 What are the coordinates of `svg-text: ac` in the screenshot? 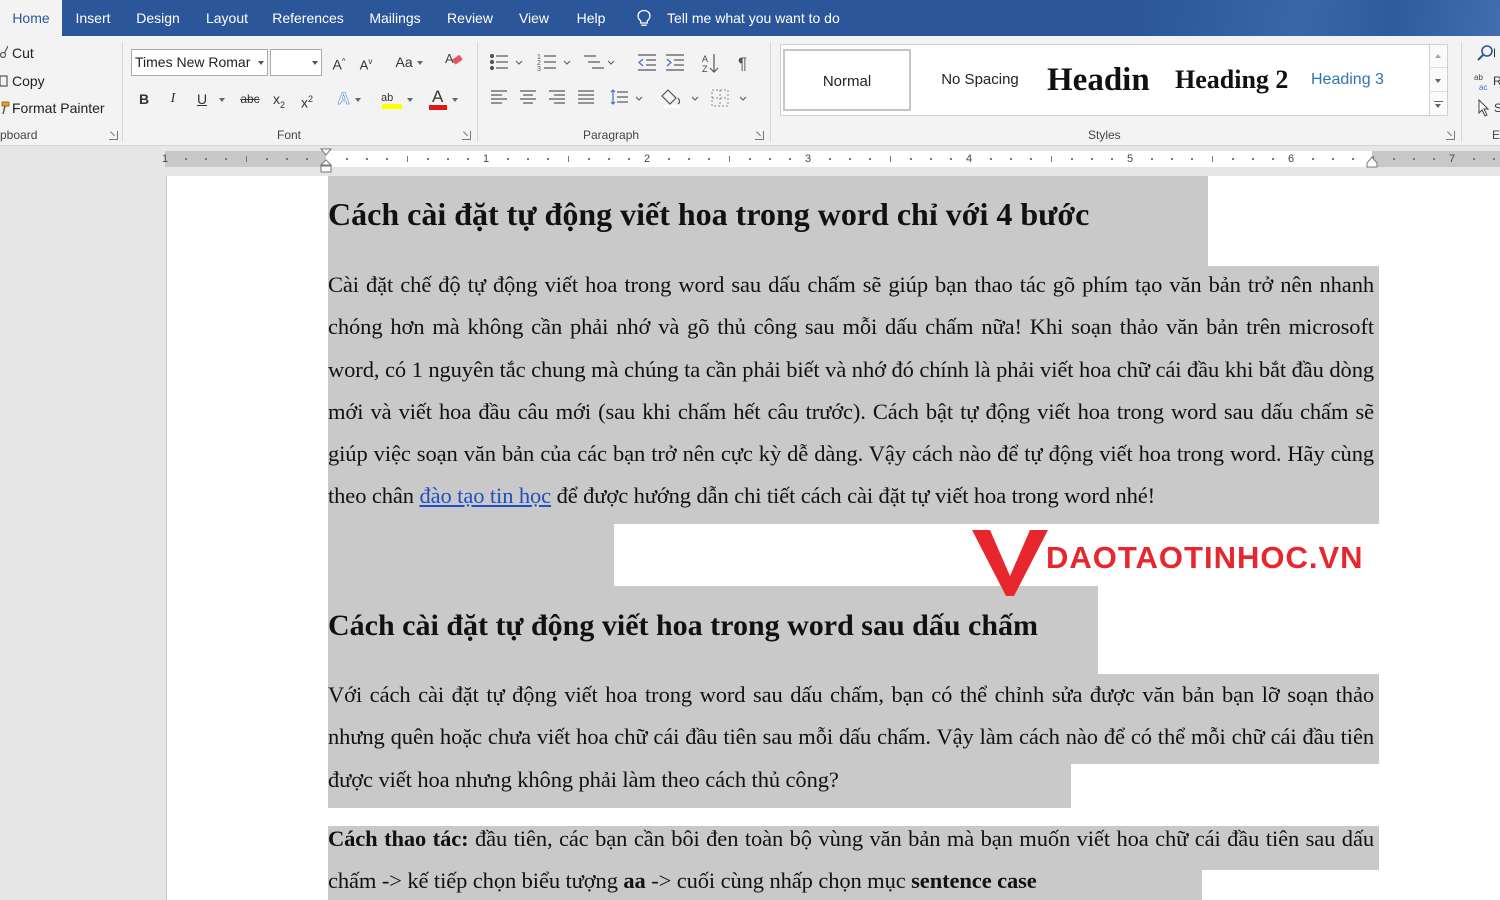 It's located at (1483, 87).